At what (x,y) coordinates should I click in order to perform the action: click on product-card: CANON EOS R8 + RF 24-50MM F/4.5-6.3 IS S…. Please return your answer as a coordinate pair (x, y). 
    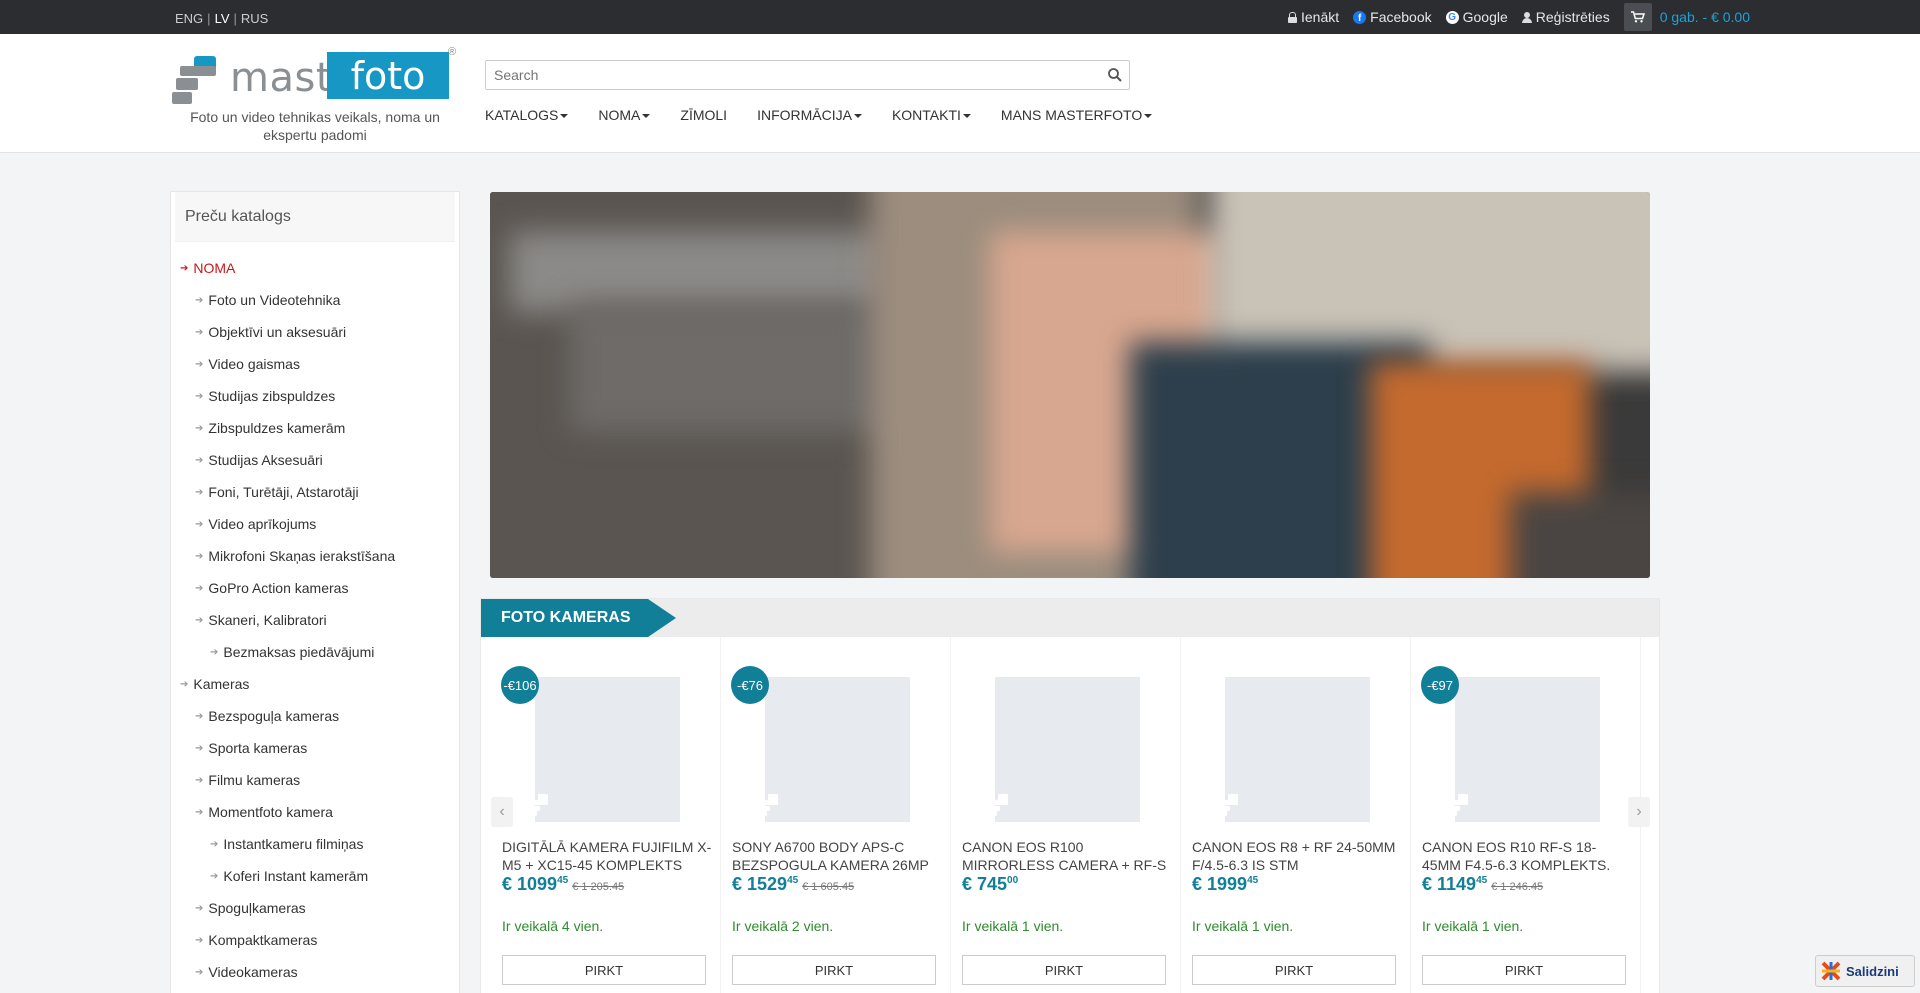
    Looking at the image, I should click on (1296, 815).